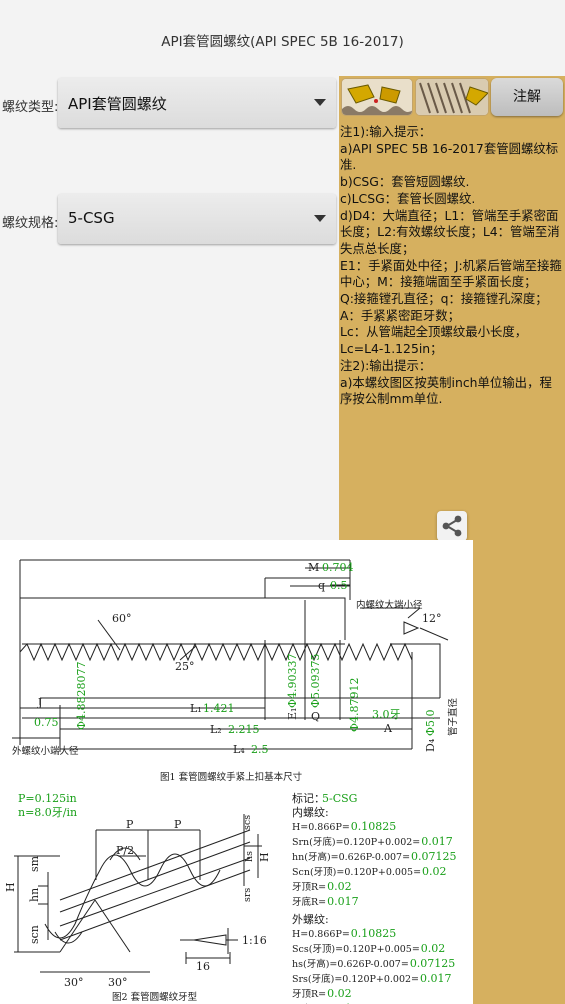 The height and width of the screenshot is (1004, 565). I want to click on fig2-inner-row-label: hn(牙高)=0.626P-0.007=, so click(351, 857).